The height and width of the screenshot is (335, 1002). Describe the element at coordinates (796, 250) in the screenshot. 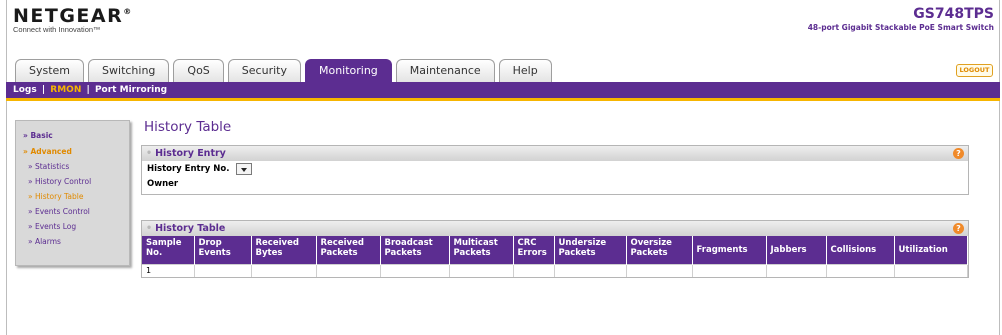

I see `column-header: Jabbers` at that location.